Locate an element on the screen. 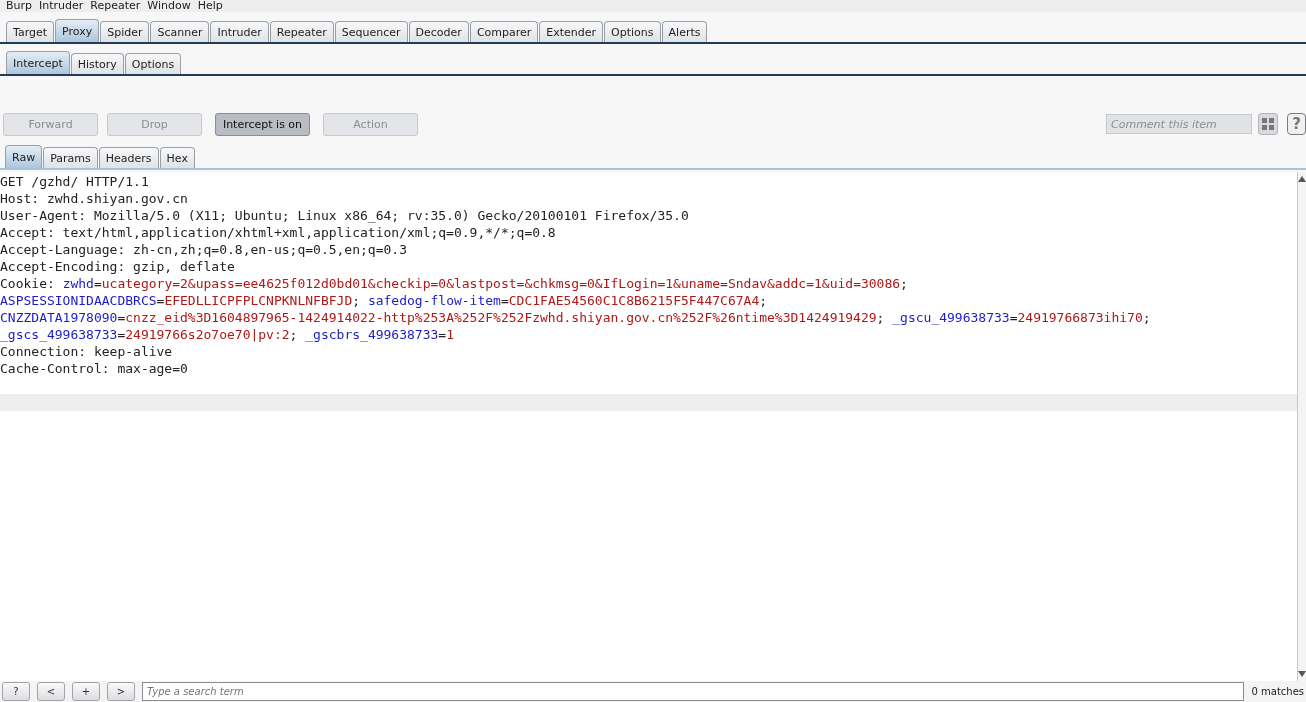  sub-tab: Intercept is located at coordinates (38, 62).